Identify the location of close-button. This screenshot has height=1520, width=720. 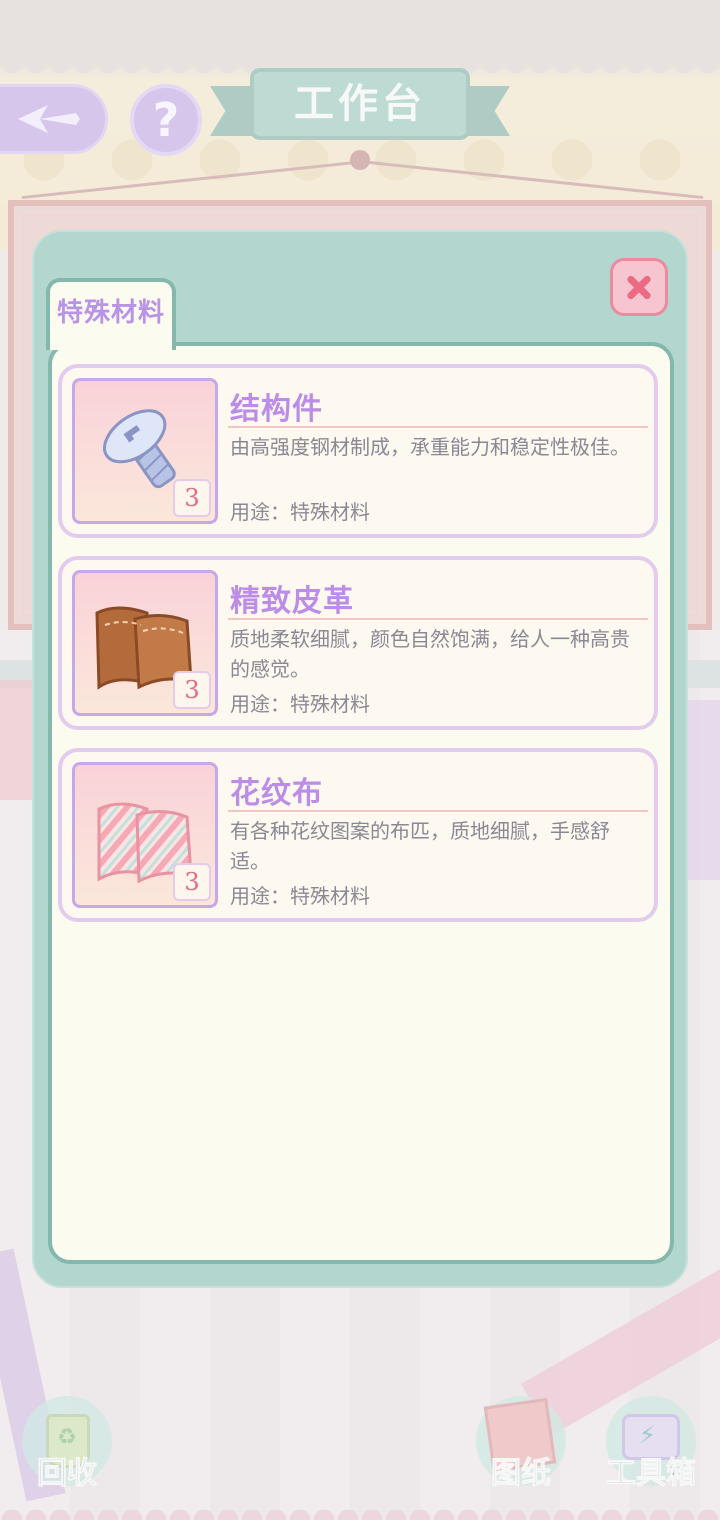
(639, 287).